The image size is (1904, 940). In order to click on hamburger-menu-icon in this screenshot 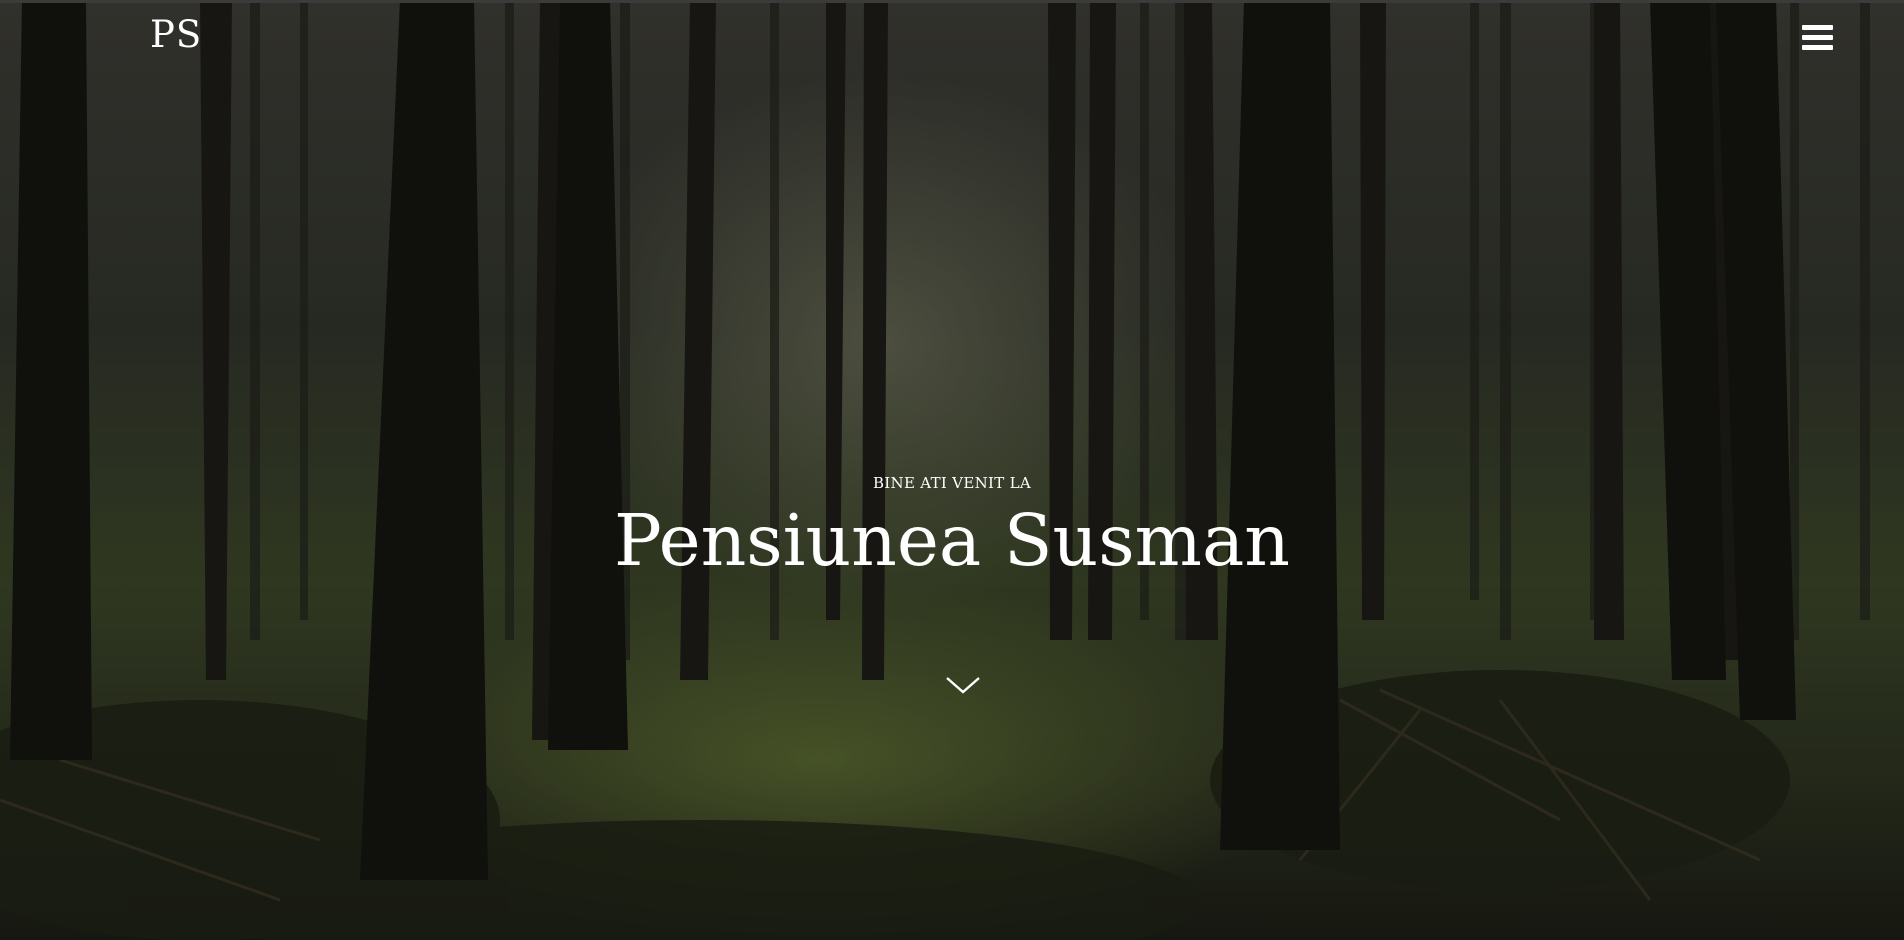, I will do `click(1817, 37)`.